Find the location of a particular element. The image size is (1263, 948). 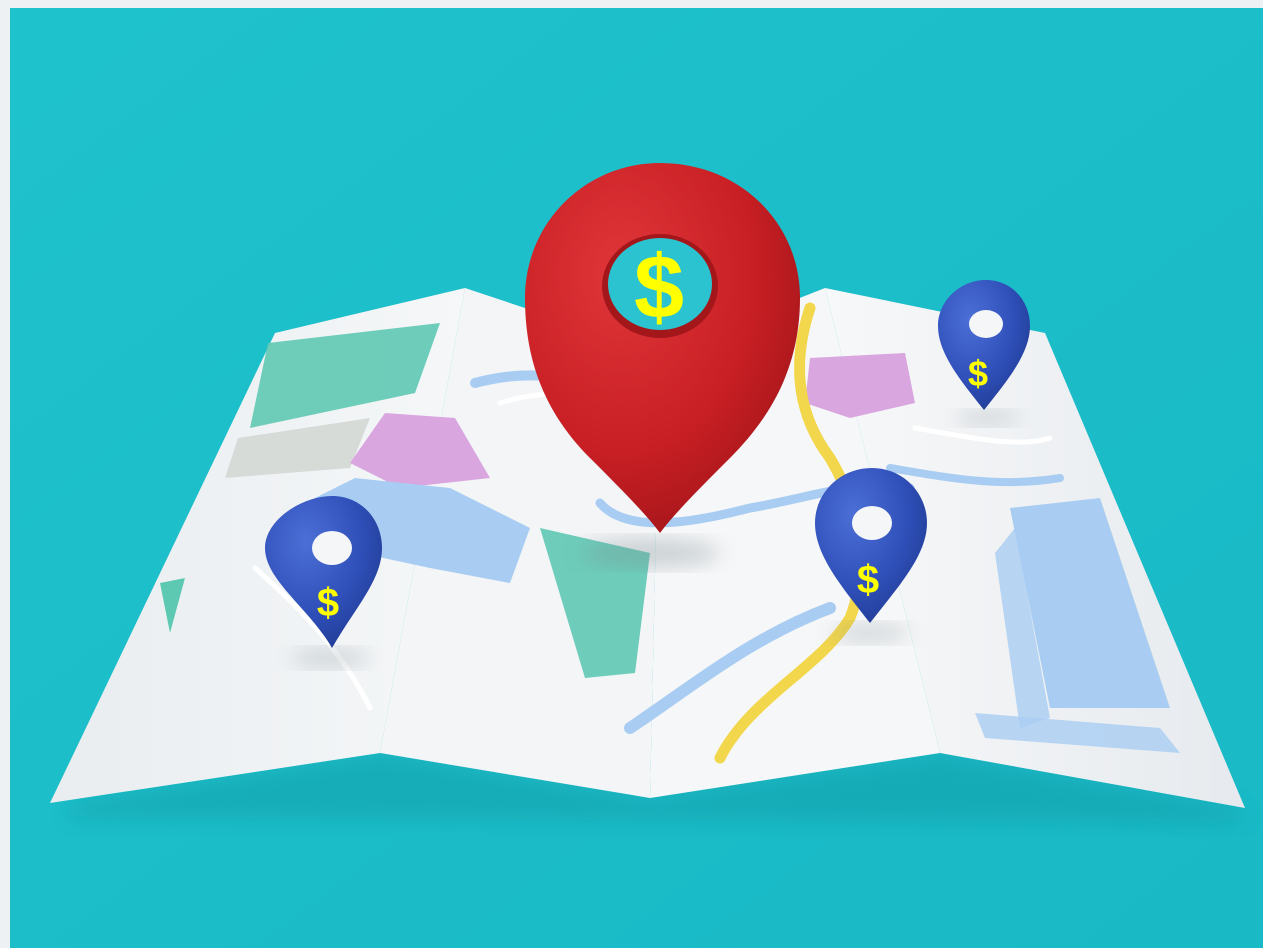

pin-left-dollar-symbol: $ is located at coordinates (328, 603).